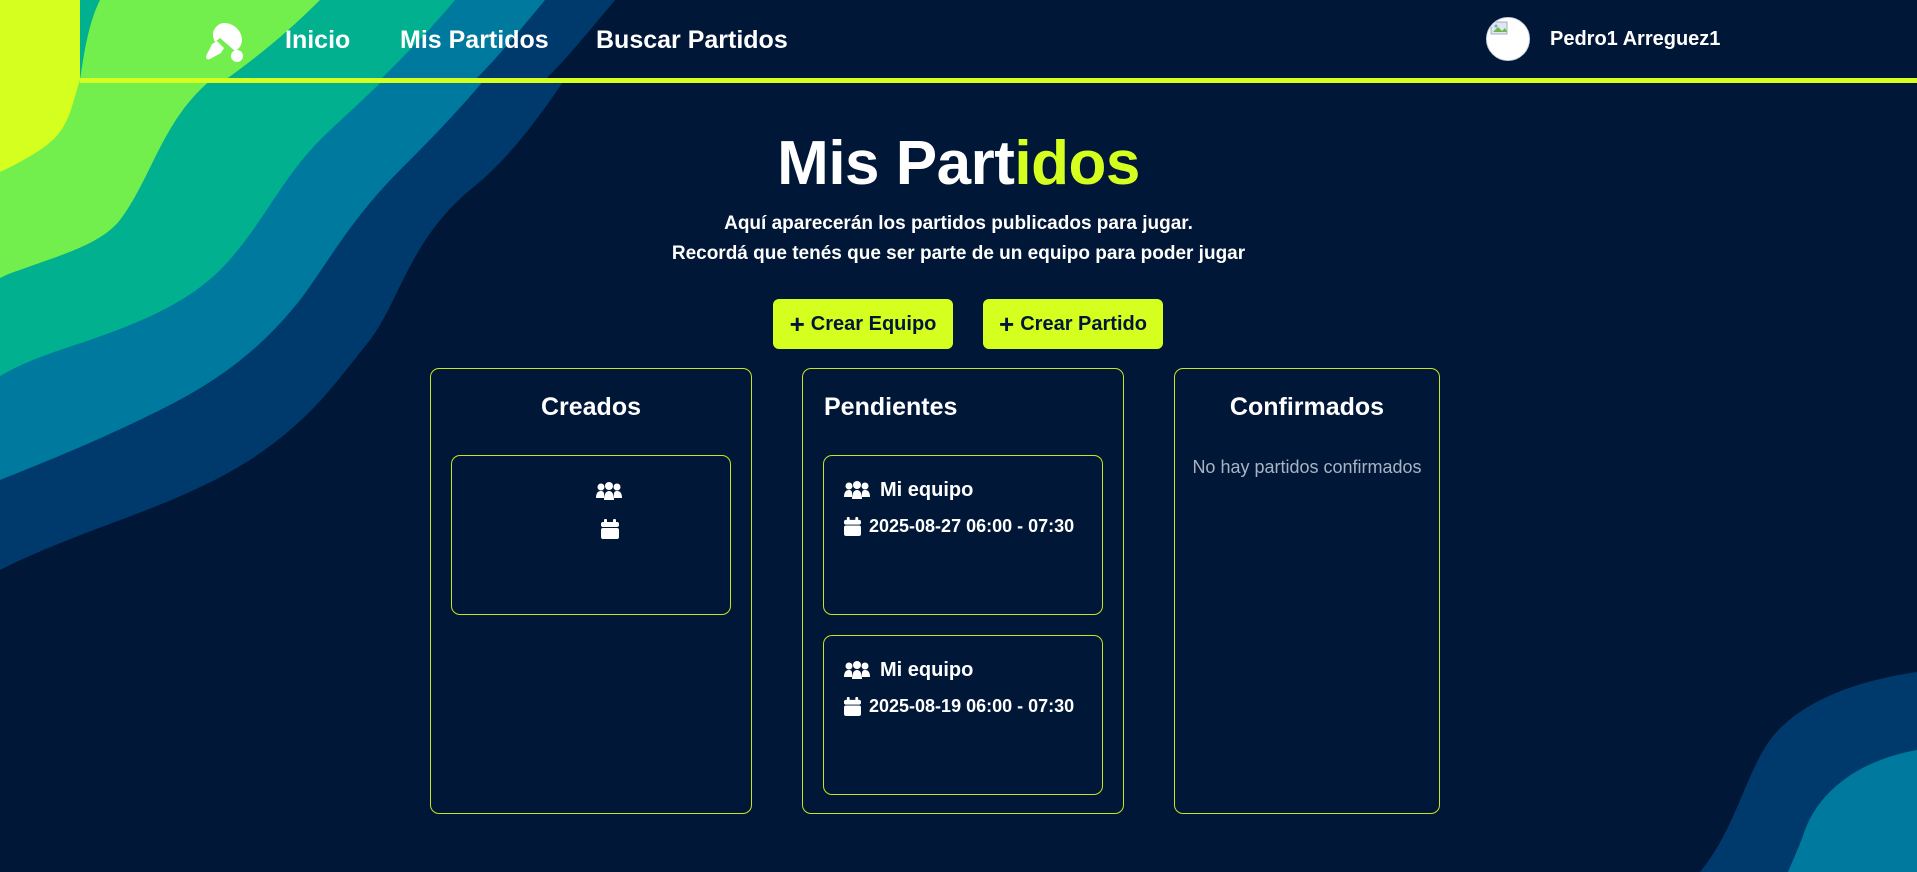 This screenshot has height=872, width=1917. What do you see at coordinates (591, 407) in the screenshot?
I see `column-title-creados: Creados` at bounding box center [591, 407].